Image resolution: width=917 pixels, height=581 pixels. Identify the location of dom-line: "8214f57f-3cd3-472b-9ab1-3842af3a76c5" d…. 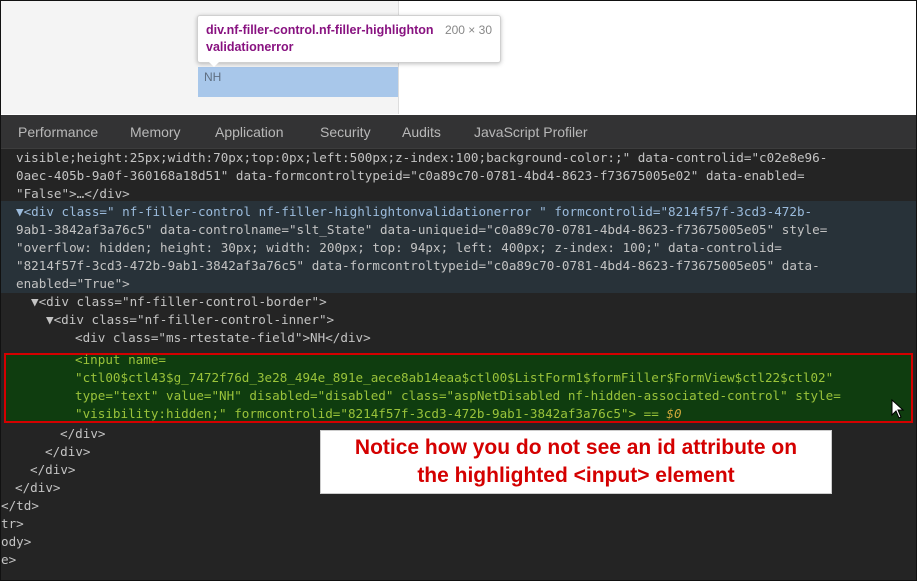
(418, 266).